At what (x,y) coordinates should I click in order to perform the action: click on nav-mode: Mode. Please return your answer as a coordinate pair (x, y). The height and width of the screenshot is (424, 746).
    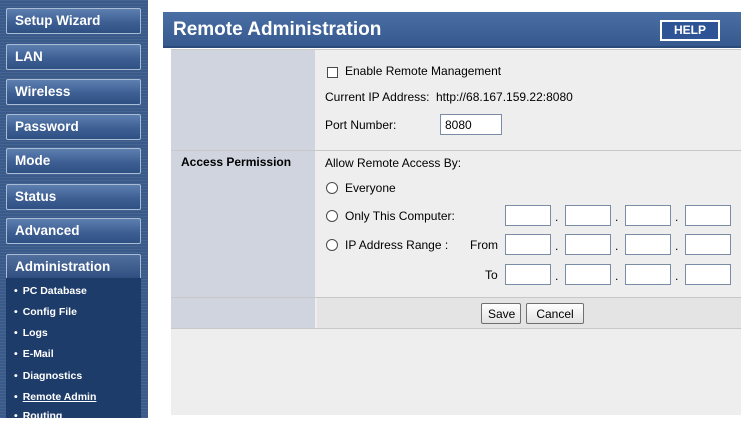
    Looking at the image, I should click on (73, 161).